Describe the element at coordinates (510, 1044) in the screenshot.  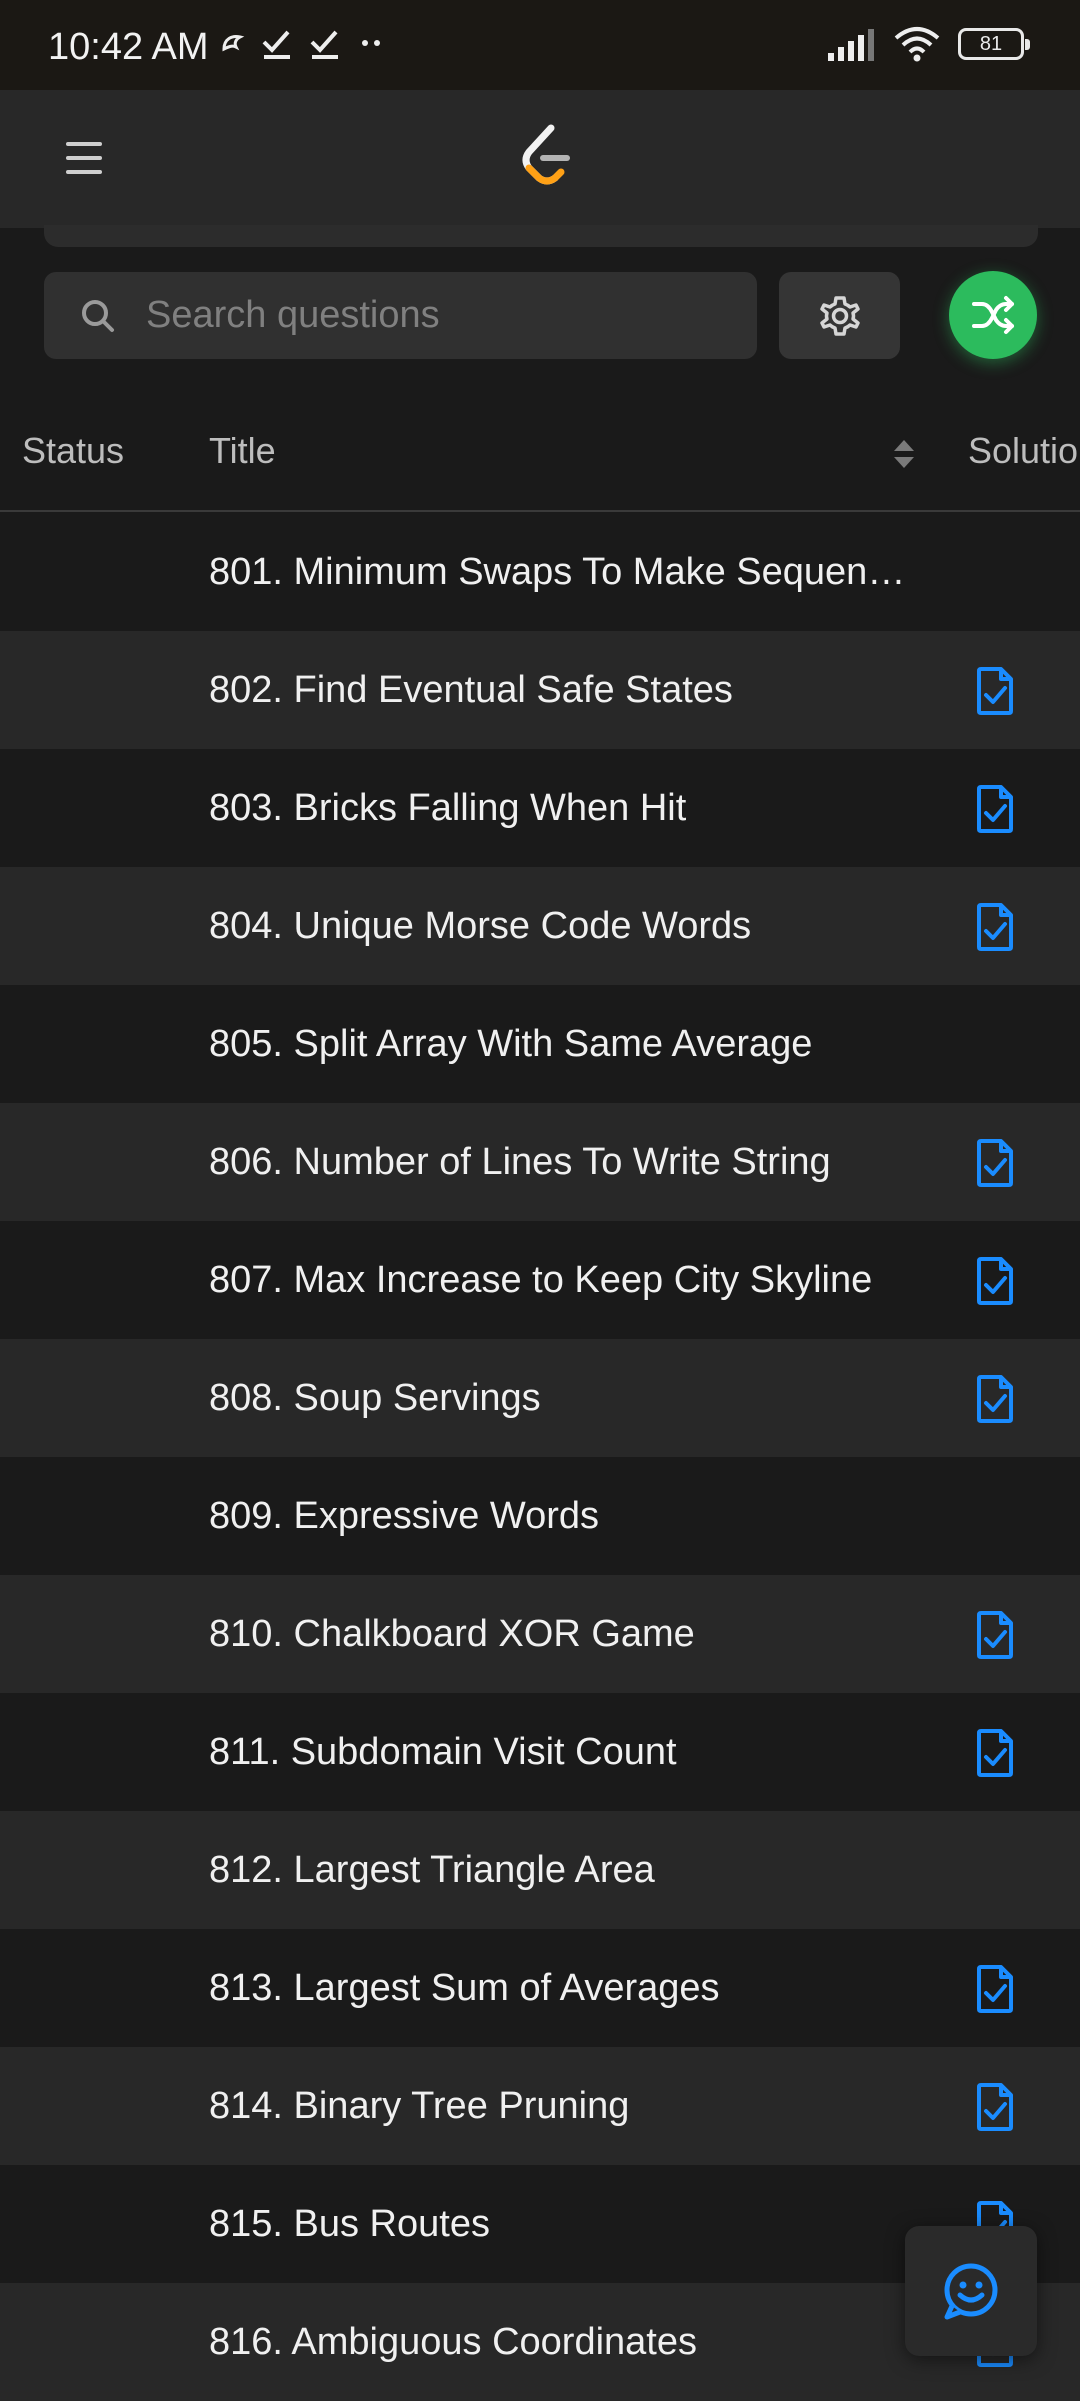
I see `question-title: 805. Split Array With Same Average` at that location.